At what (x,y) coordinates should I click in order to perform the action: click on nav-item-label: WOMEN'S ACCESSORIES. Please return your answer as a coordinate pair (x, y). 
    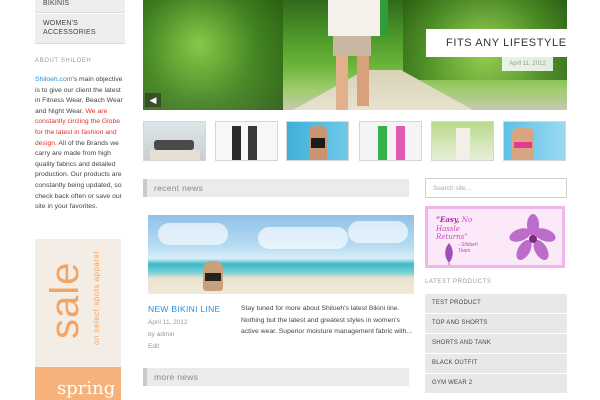
    Looking at the image, I should click on (69, 28).